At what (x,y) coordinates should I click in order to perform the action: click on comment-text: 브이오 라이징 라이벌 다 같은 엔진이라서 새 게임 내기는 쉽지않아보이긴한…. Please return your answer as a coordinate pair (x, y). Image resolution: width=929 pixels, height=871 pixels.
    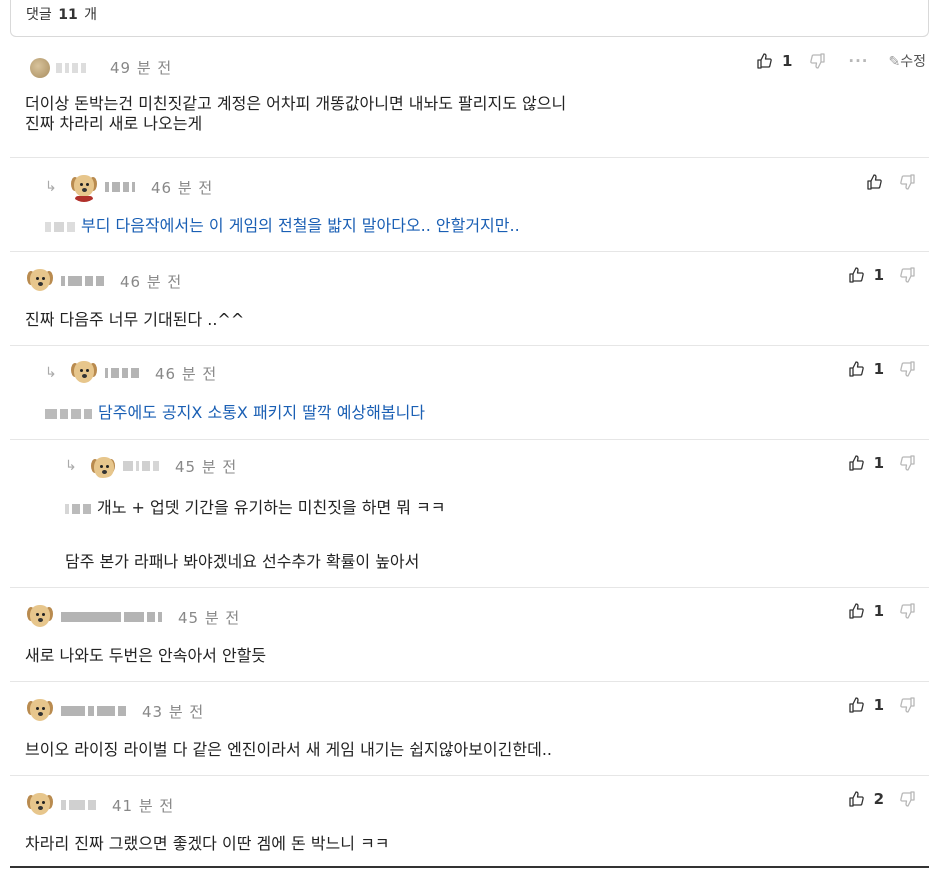
    Looking at the image, I should click on (288, 749).